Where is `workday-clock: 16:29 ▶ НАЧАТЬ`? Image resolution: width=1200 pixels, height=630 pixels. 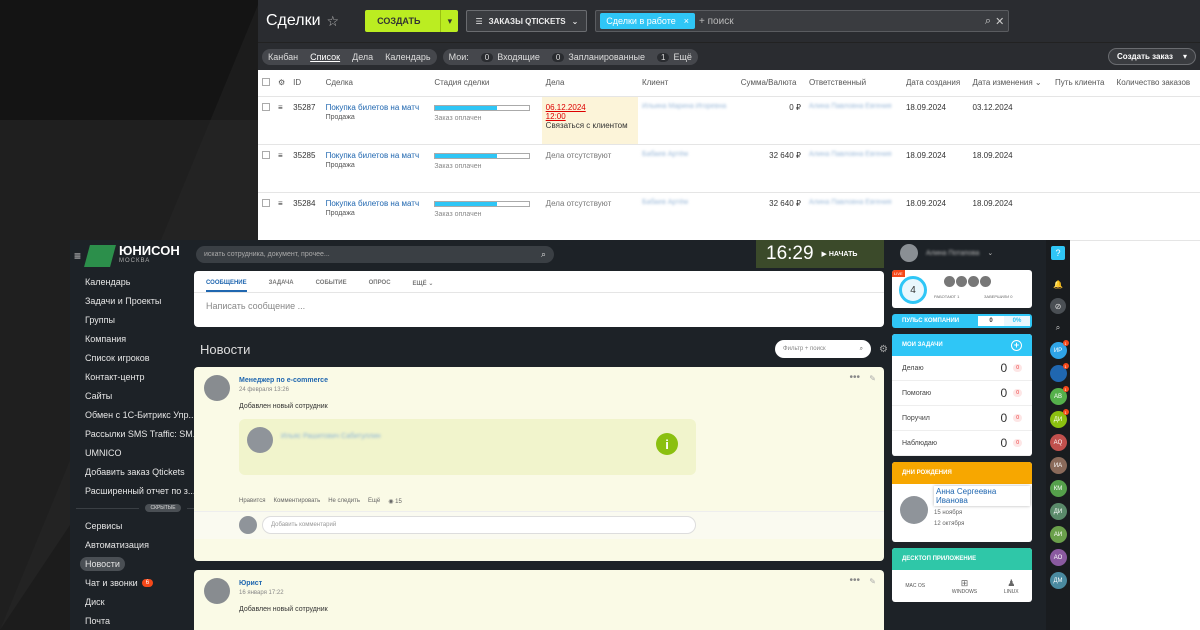 workday-clock: 16:29 ▶ НАЧАТЬ is located at coordinates (820, 254).